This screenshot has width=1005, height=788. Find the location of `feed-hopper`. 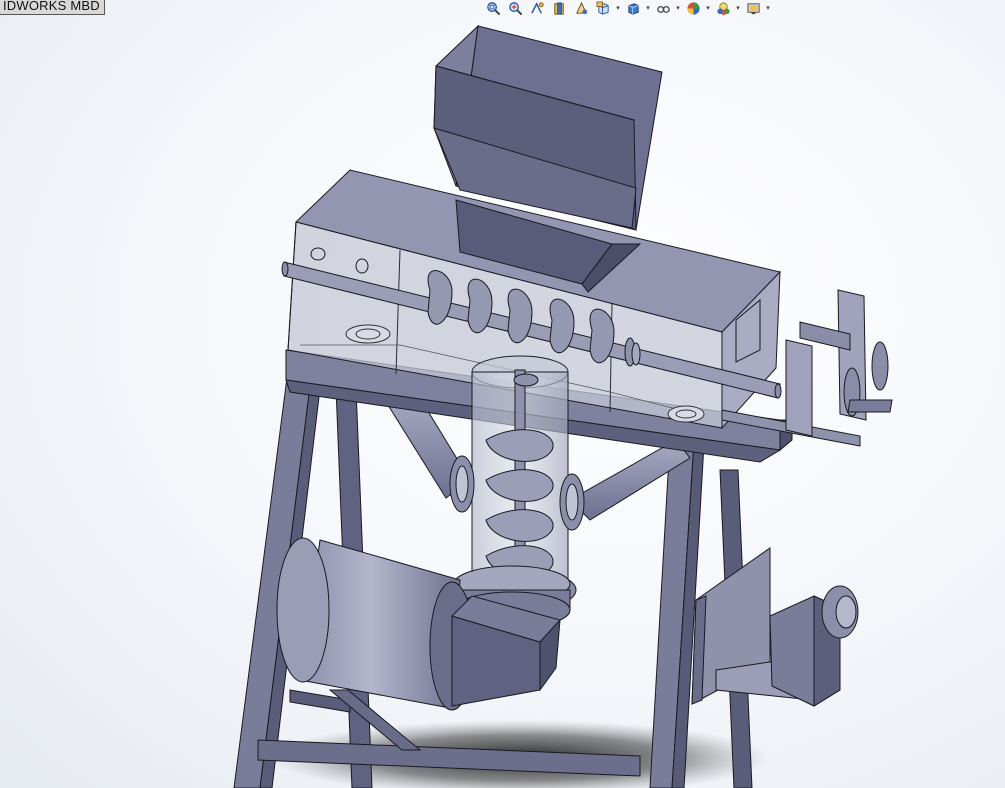

feed-hopper is located at coordinates (548, 158).